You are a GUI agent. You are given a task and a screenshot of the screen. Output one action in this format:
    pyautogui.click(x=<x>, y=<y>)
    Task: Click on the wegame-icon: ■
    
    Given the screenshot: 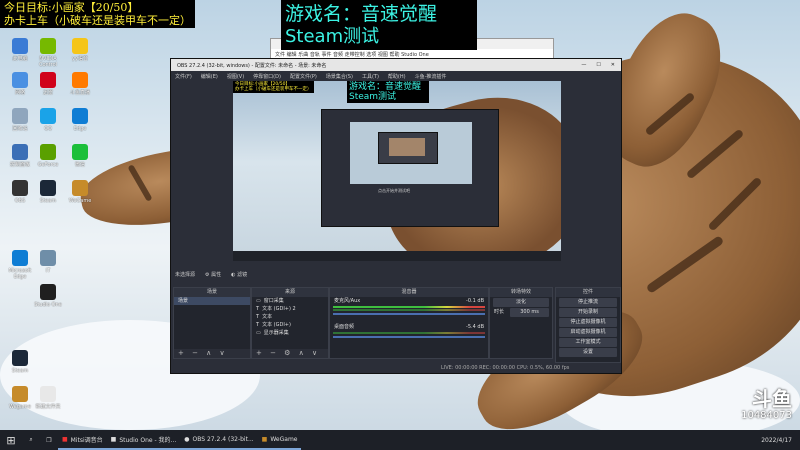 What is the action you would take?
    pyautogui.click(x=264, y=439)
    